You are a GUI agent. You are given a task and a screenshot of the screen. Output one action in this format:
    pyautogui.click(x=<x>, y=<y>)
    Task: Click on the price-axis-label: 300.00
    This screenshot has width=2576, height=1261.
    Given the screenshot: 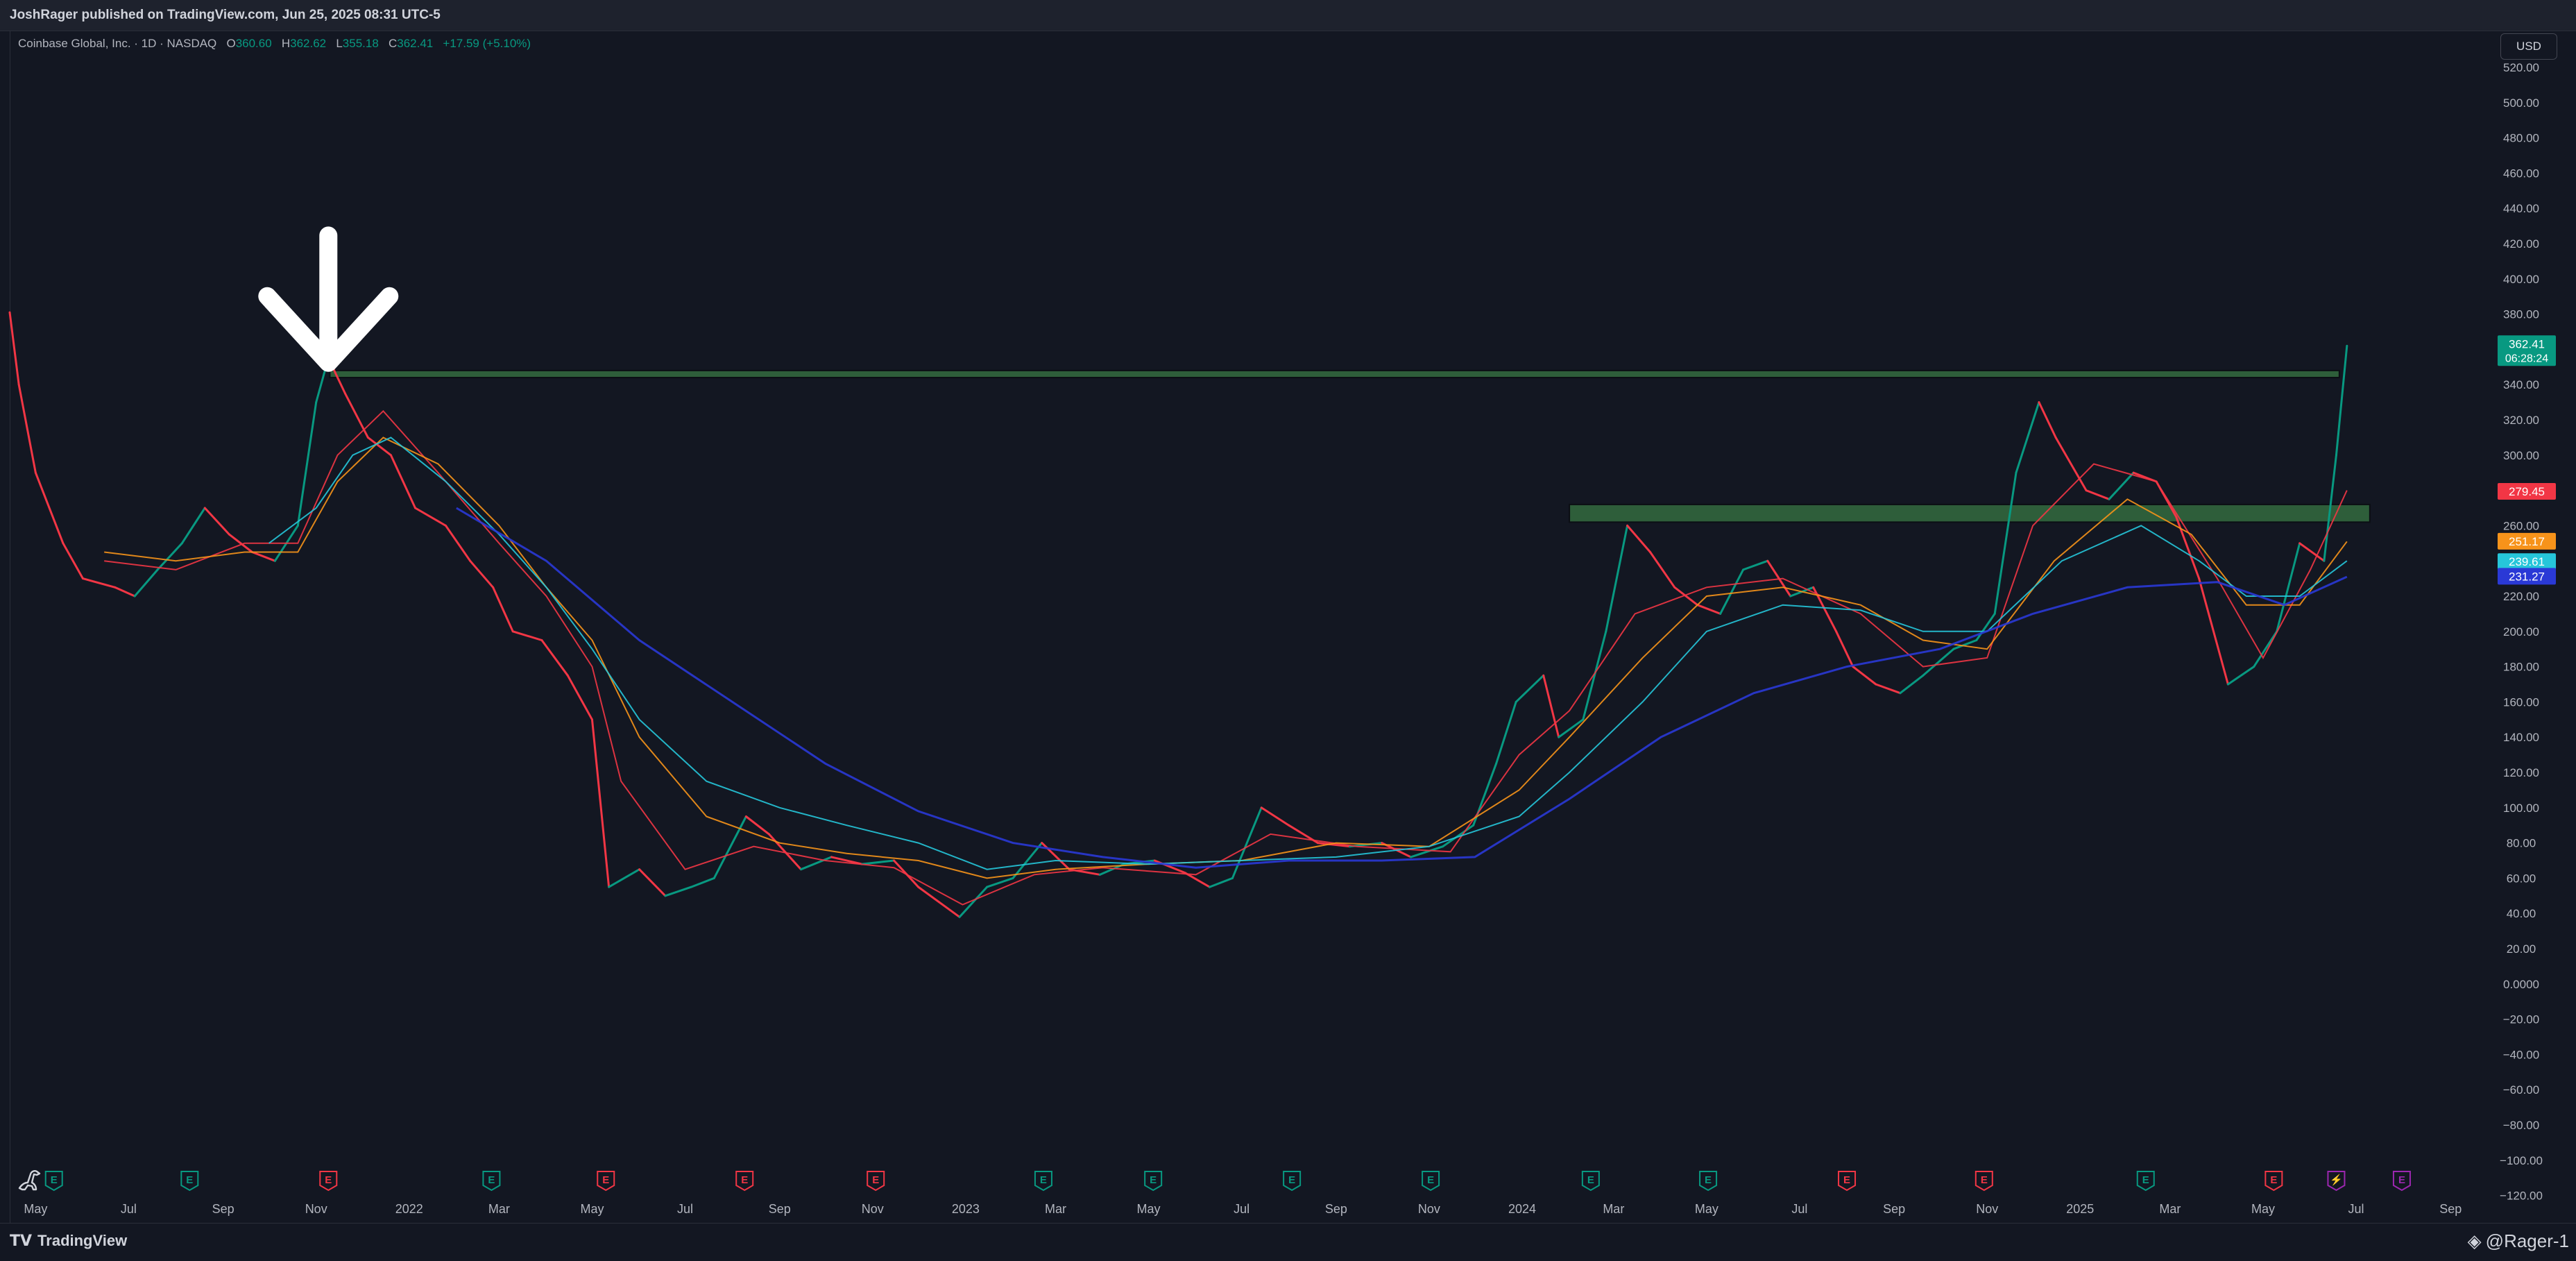 What is the action you would take?
    pyautogui.click(x=2521, y=455)
    